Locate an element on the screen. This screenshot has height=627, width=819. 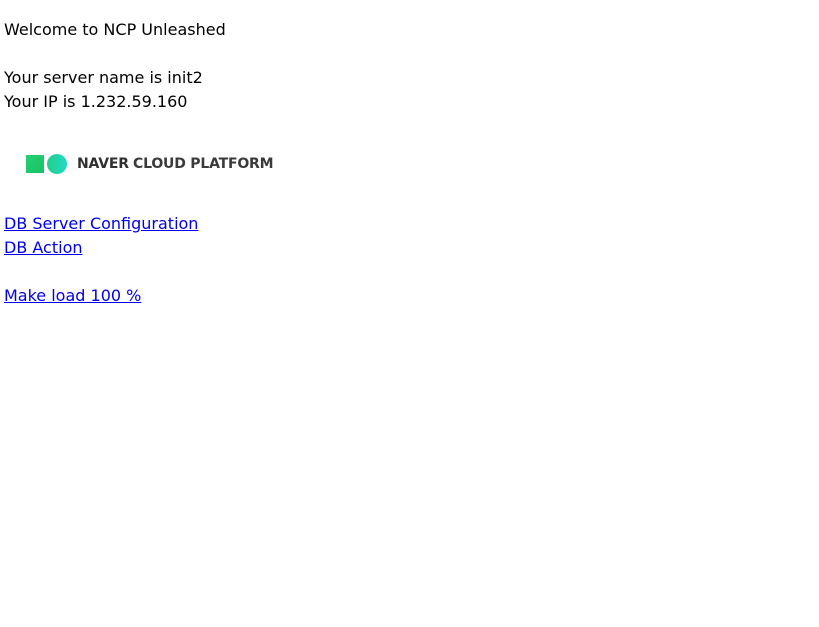
logo-suffix-text: CLOUD PLATFORM is located at coordinates (203, 164).